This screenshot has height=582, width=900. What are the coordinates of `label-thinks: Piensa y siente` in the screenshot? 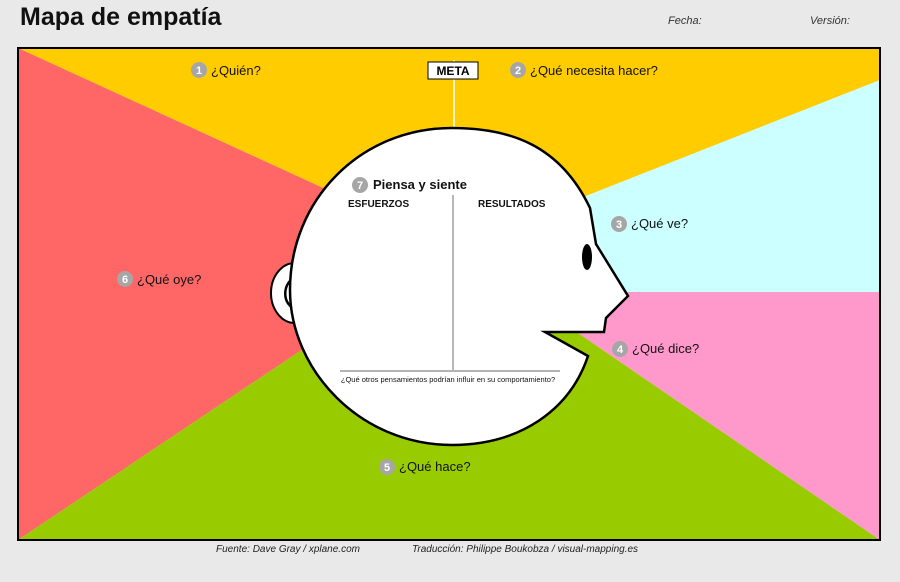 It's located at (420, 184).